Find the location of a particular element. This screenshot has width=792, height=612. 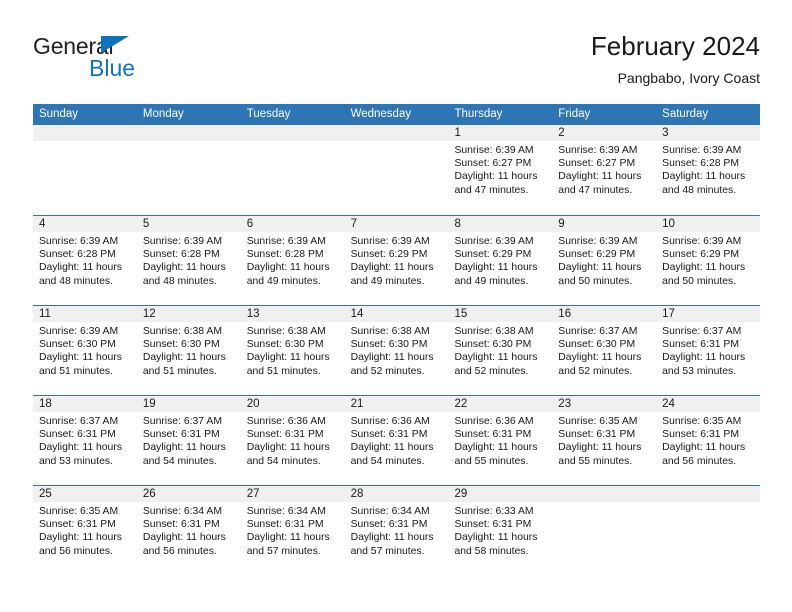

day-number: 18 is located at coordinates (85, 404).